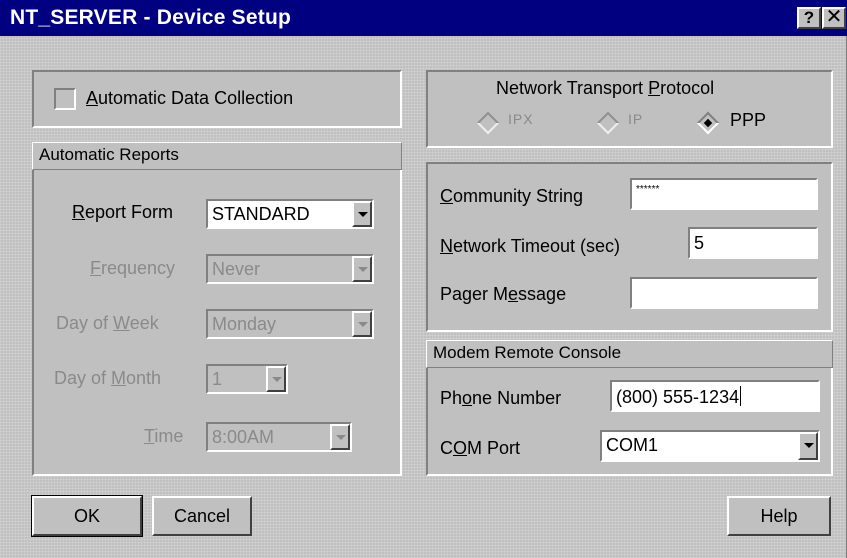  I want to click on ok-button: OK, so click(87, 516).